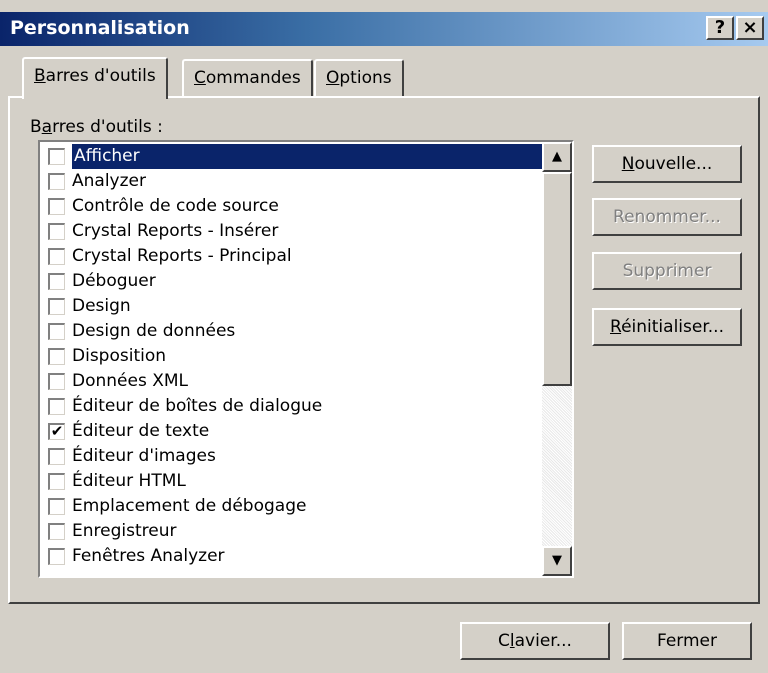 The height and width of the screenshot is (673, 768). What do you see at coordinates (667, 271) in the screenshot?
I see `delete-button: Supprimer` at bounding box center [667, 271].